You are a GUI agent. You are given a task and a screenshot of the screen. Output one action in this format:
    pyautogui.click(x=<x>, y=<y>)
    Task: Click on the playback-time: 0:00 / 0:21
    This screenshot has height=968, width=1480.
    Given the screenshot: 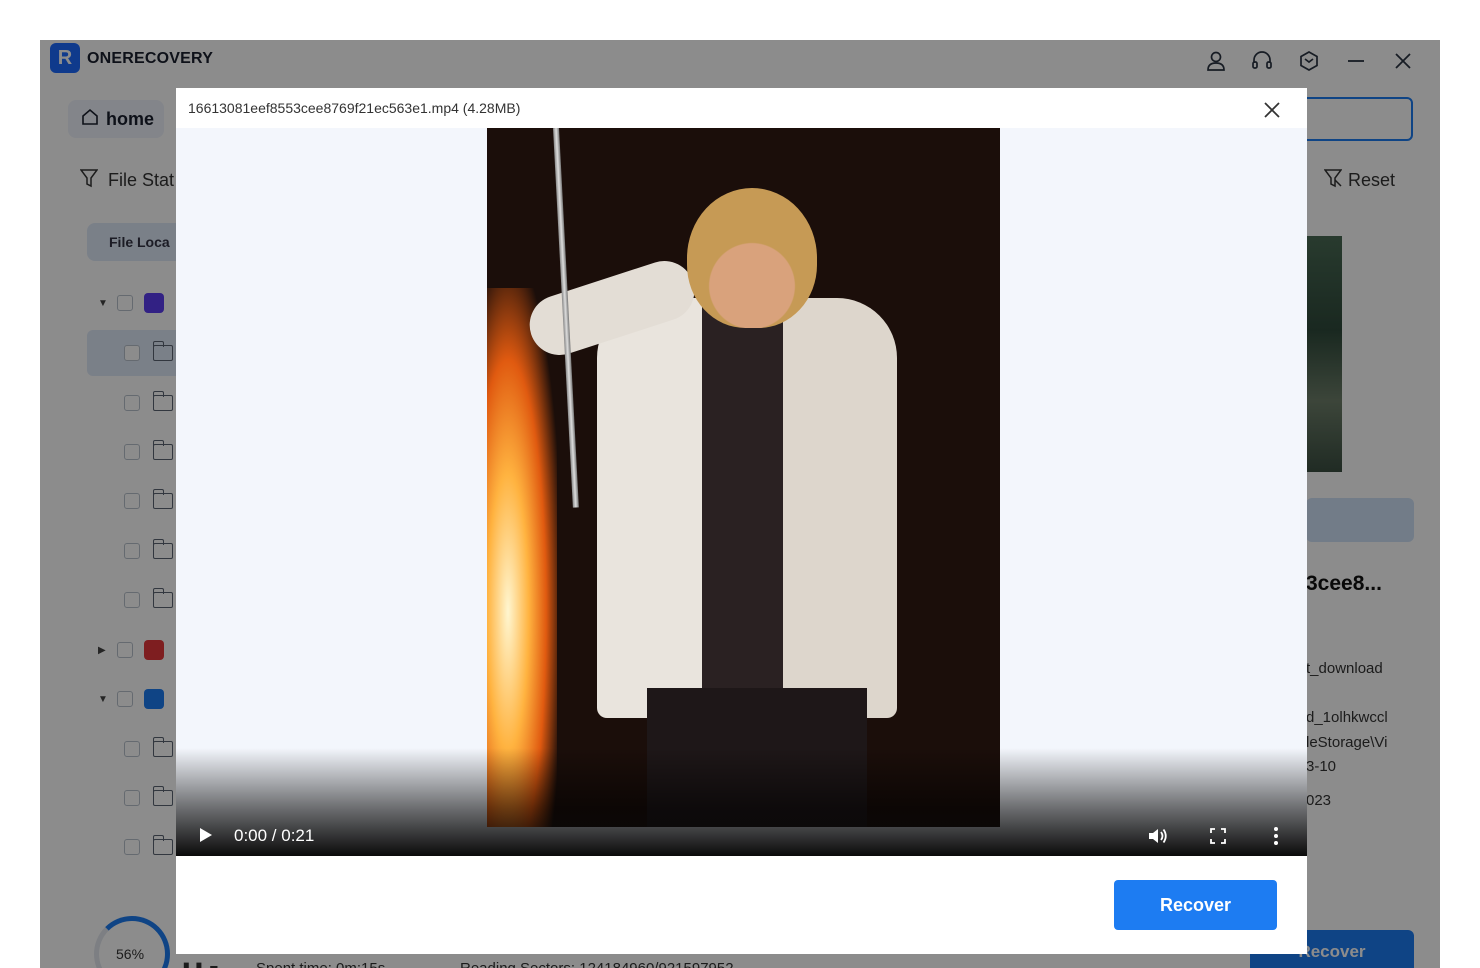 What is the action you would take?
    pyautogui.click(x=274, y=835)
    